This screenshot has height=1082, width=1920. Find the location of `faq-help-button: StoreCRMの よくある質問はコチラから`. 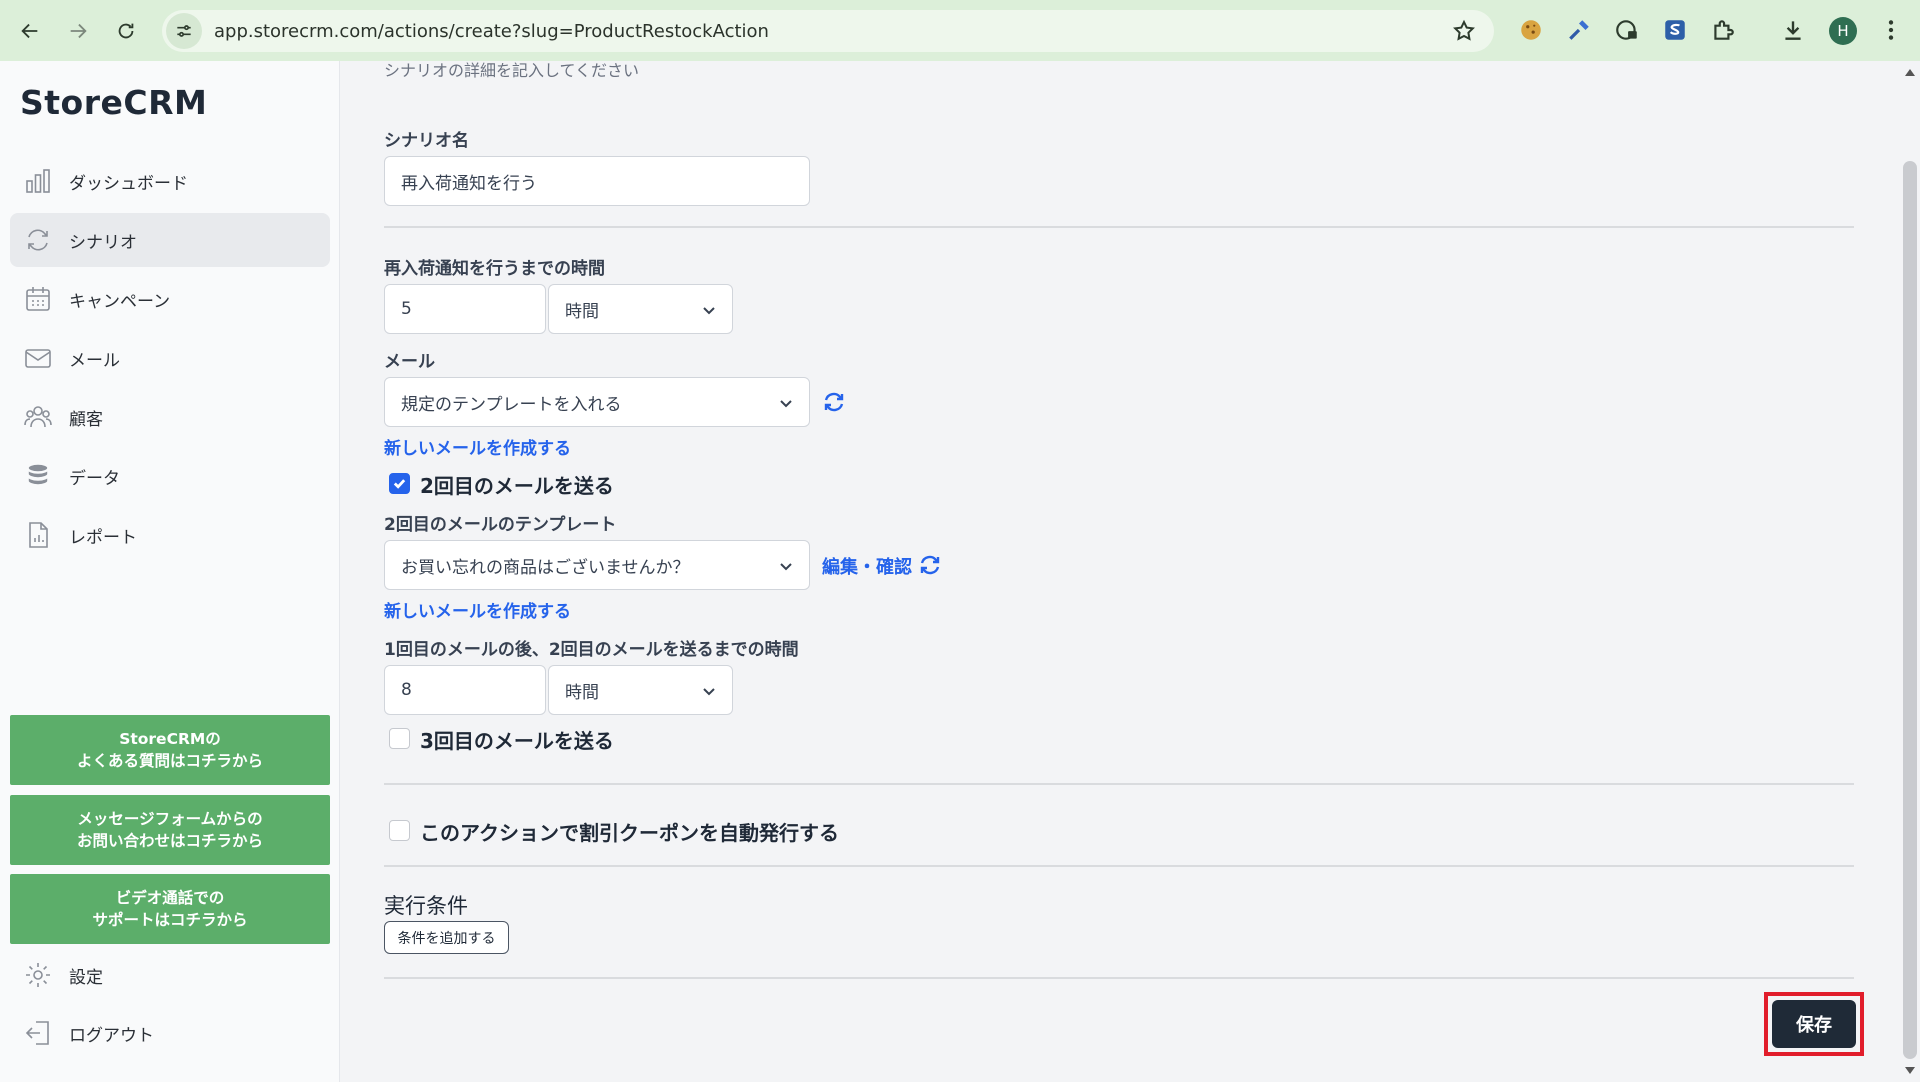

faq-help-button: StoreCRMの よくある質問はコチラから is located at coordinates (170, 750).